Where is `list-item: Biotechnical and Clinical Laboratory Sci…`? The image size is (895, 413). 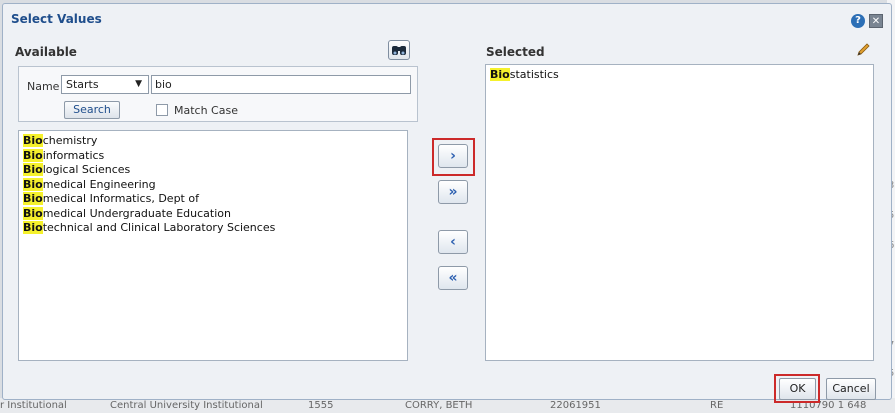
list-item: Biotechnical and Clinical Laboratory Sci… is located at coordinates (213, 228).